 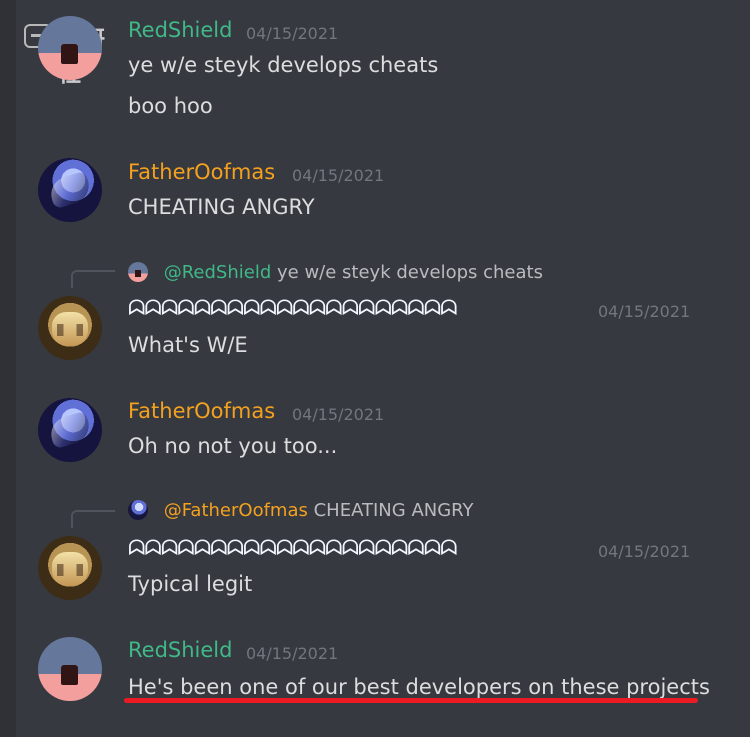 I want to click on message-text: Typical legit, so click(x=190, y=584).